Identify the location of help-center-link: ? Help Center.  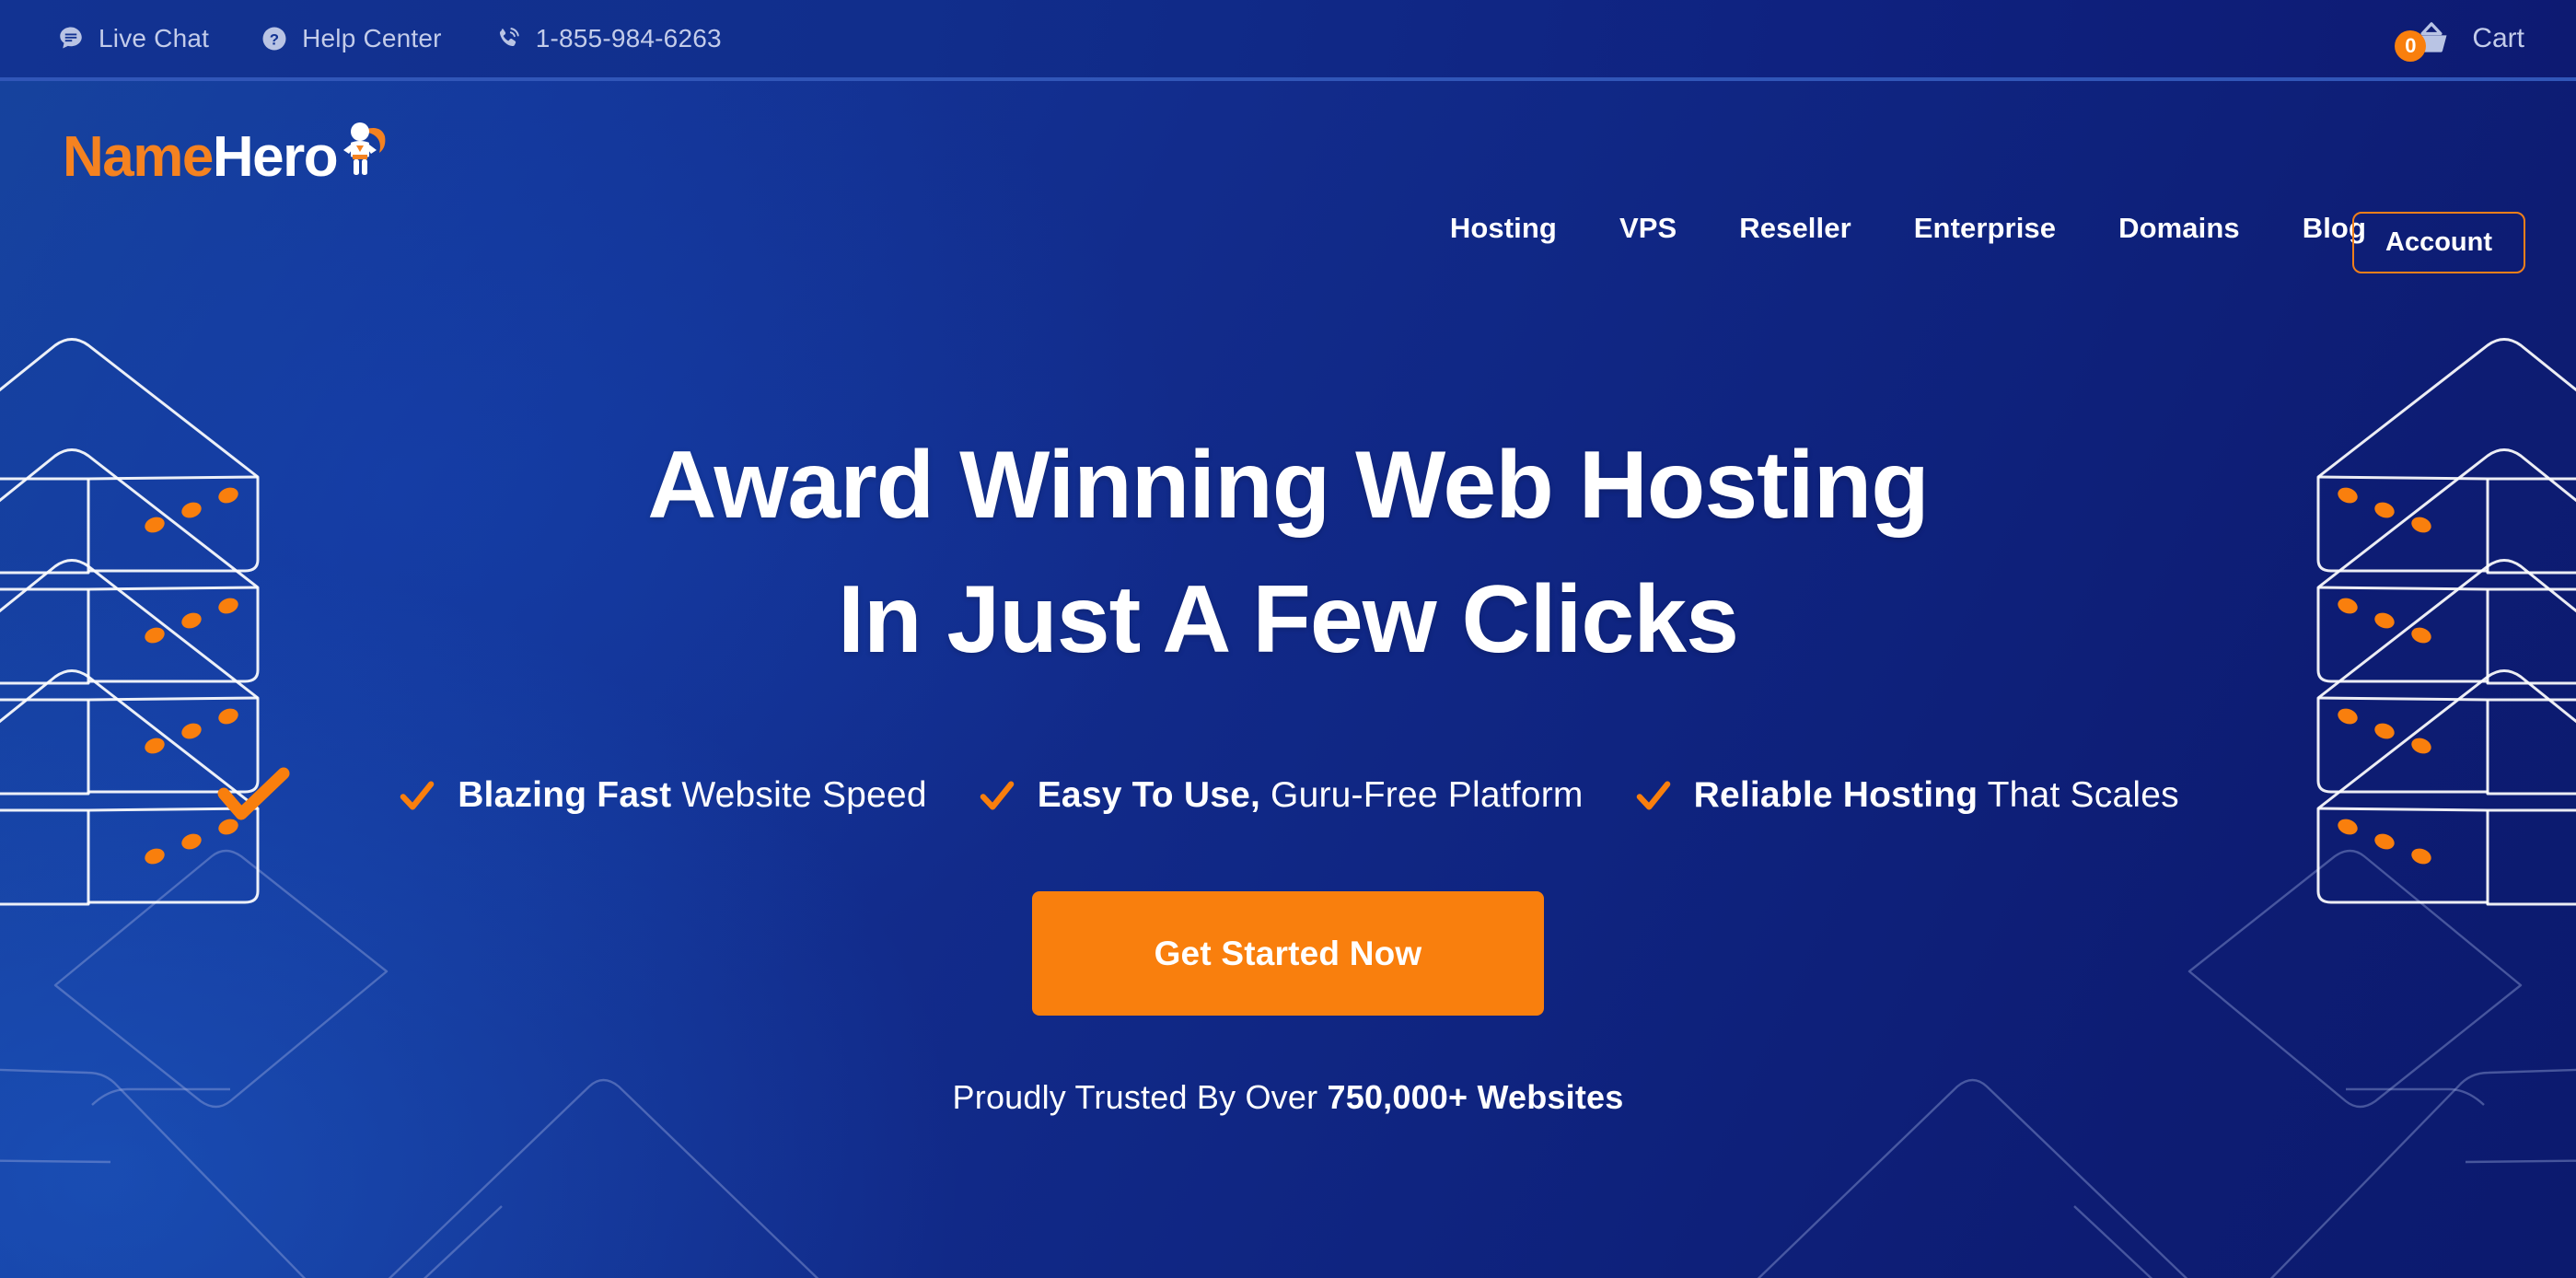
(351, 38).